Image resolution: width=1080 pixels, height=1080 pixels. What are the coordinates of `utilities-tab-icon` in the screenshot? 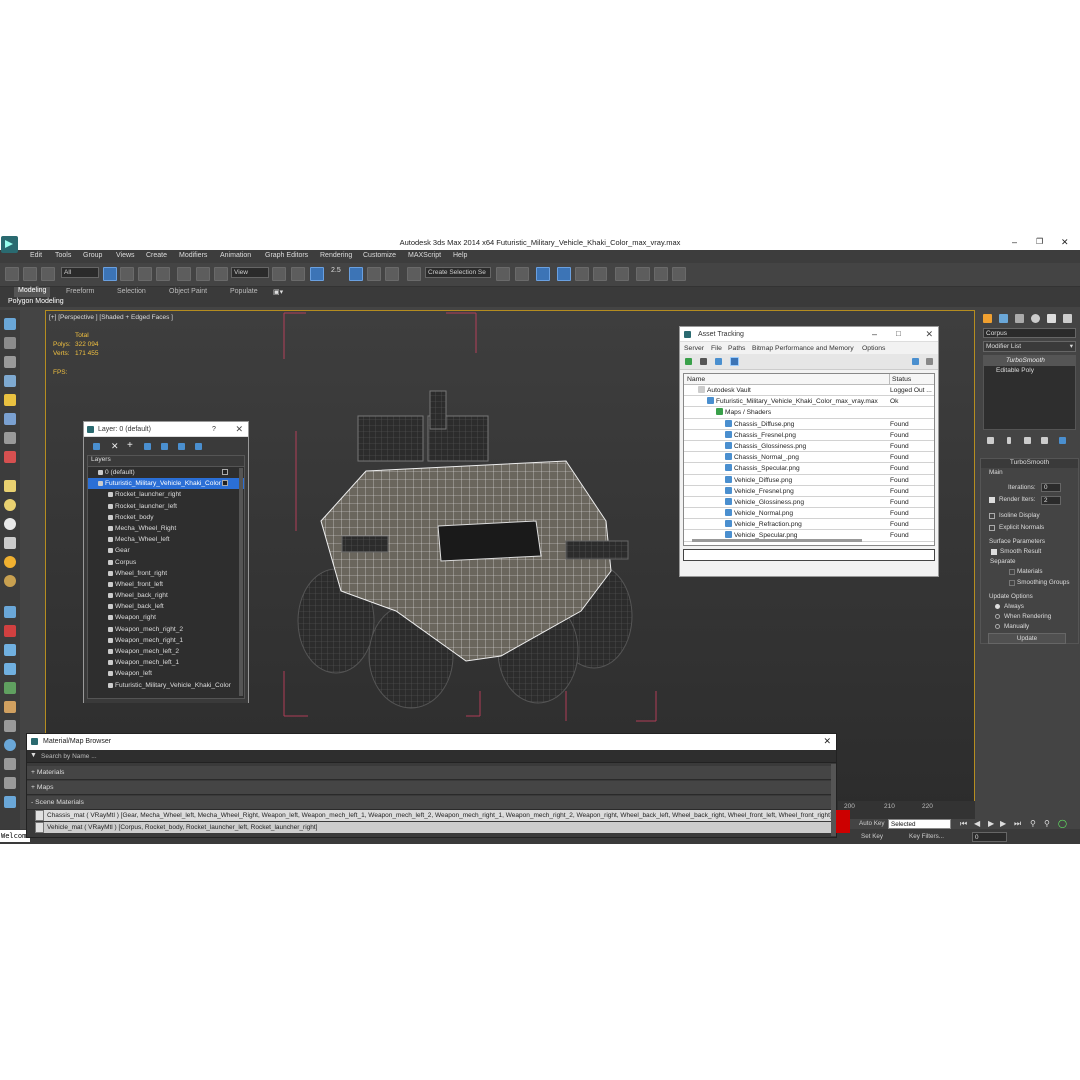 It's located at (1067, 318).